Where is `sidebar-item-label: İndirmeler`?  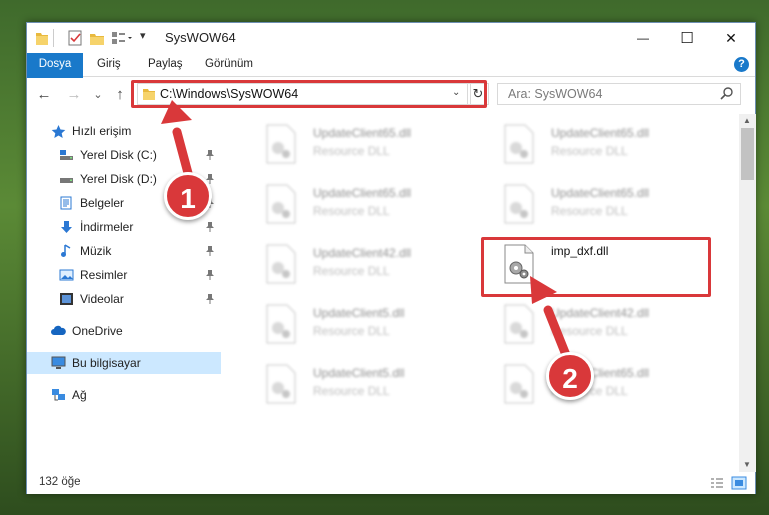
sidebar-item-label: İndirmeler is located at coordinates (107, 227).